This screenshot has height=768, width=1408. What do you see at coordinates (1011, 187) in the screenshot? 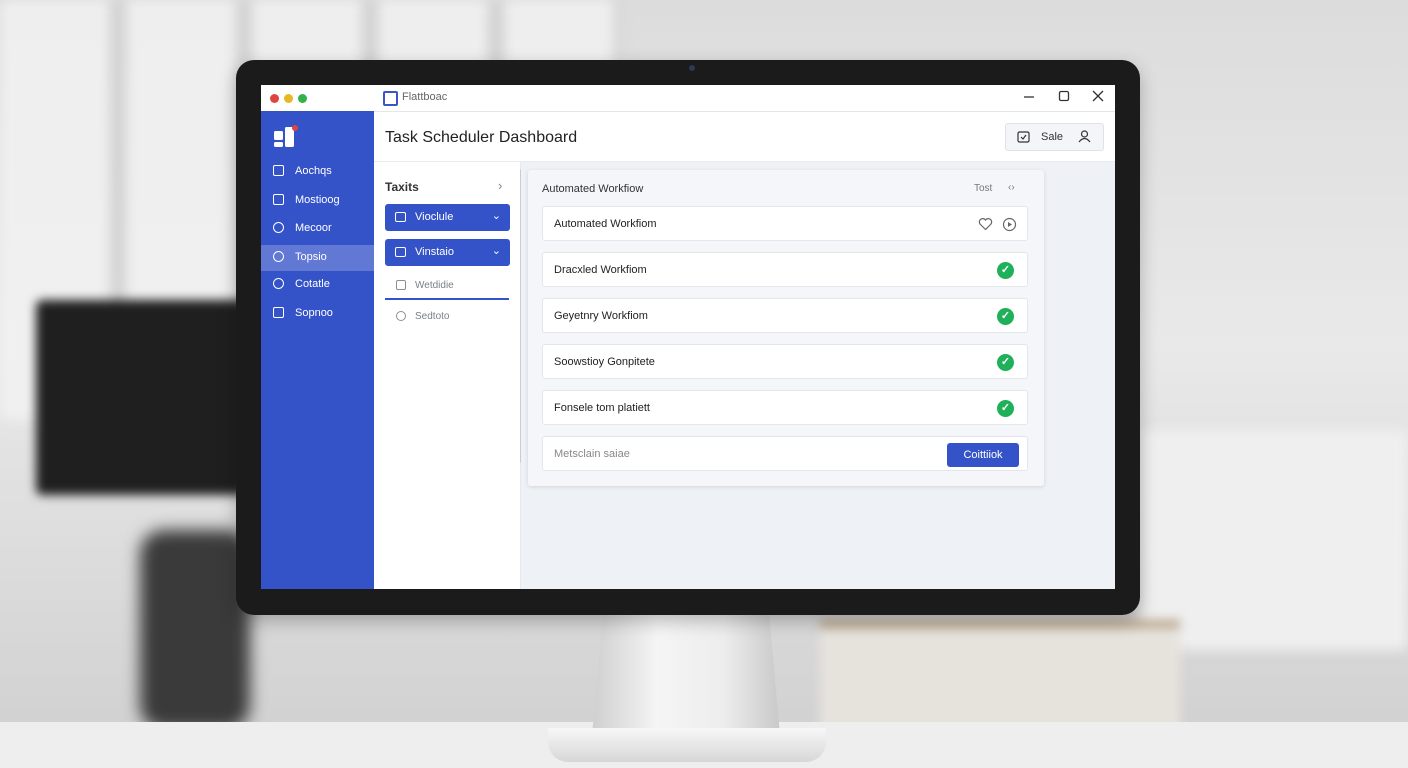
I see `arrows-icon: ‹›` at bounding box center [1011, 187].